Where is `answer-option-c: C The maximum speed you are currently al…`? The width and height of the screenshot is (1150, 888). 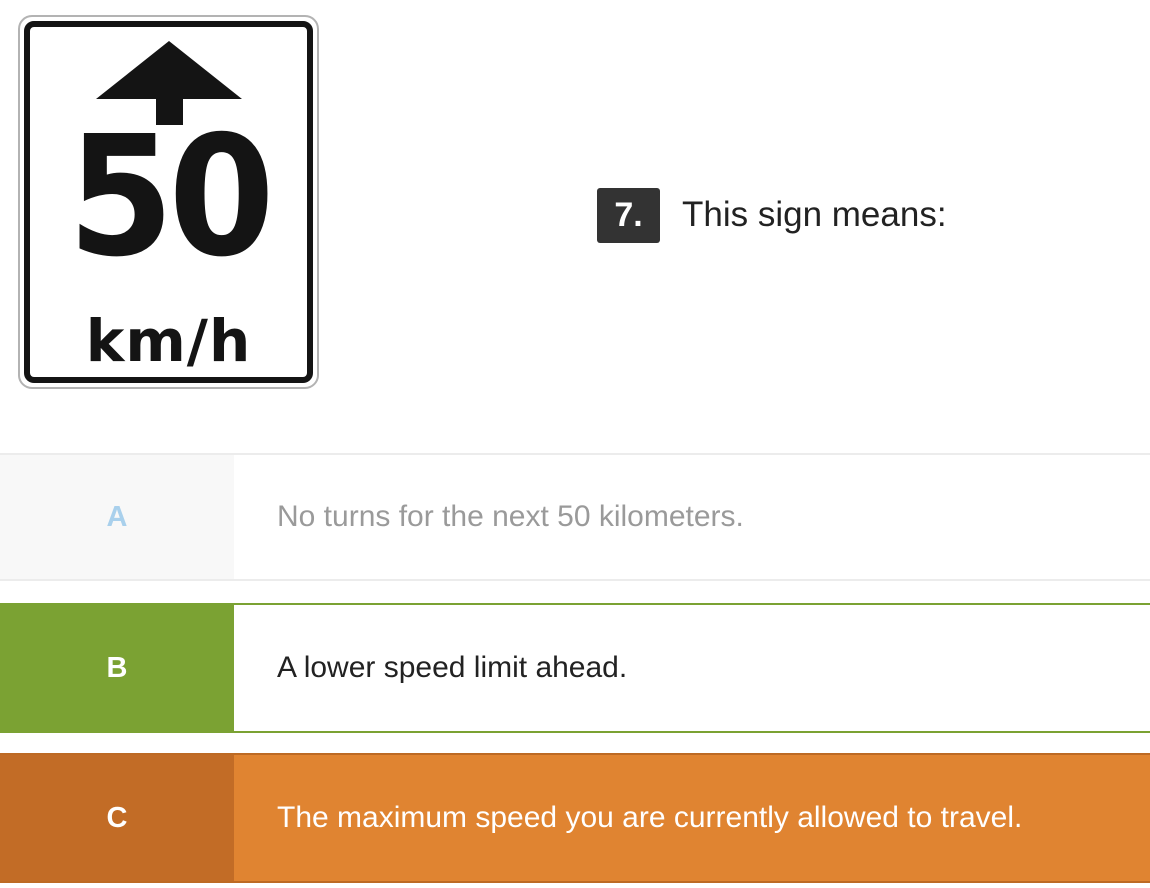
answer-option-c: C The maximum speed you are currently al… is located at coordinates (575, 818).